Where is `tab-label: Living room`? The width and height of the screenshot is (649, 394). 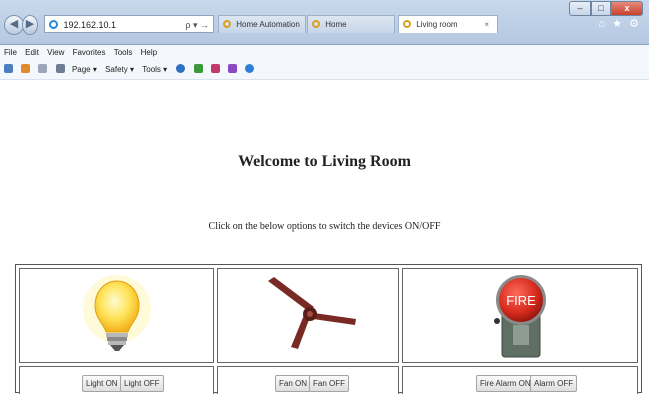 tab-label: Living room is located at coordinates (437, 24).